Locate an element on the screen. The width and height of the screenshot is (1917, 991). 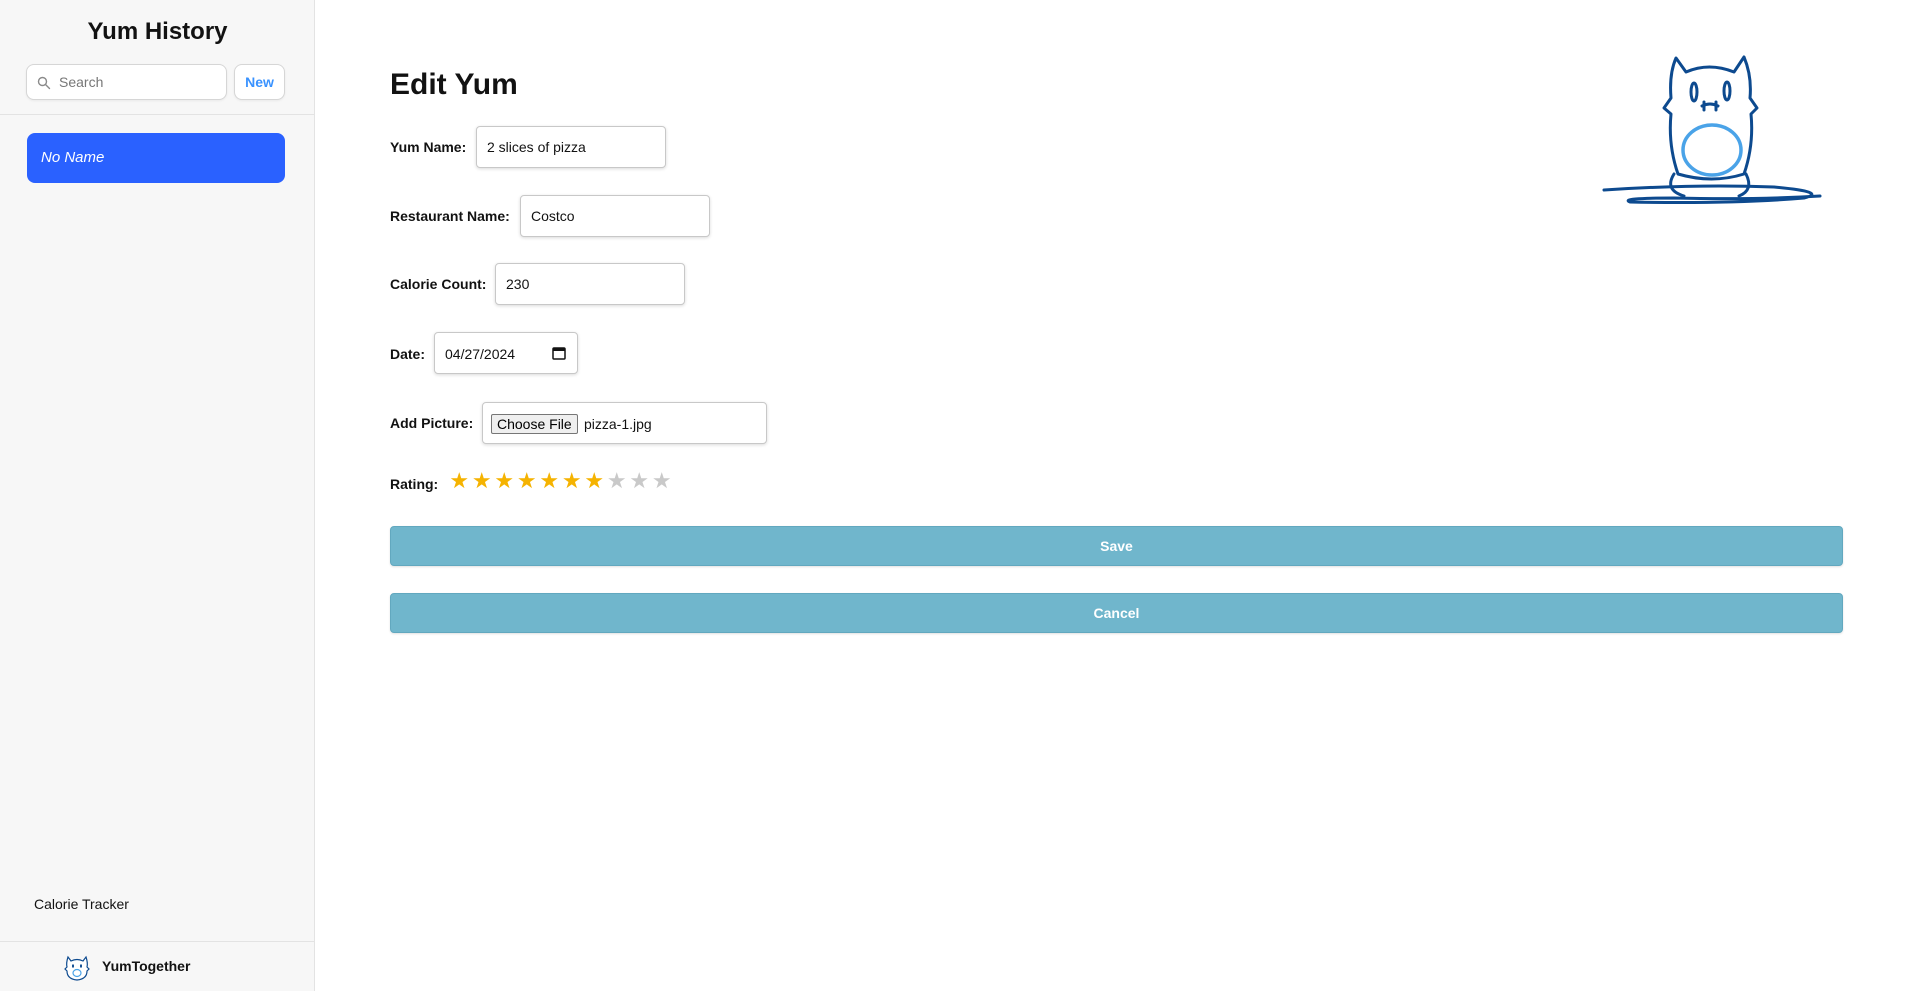
new-button: New is located at coordinates (259, 82).